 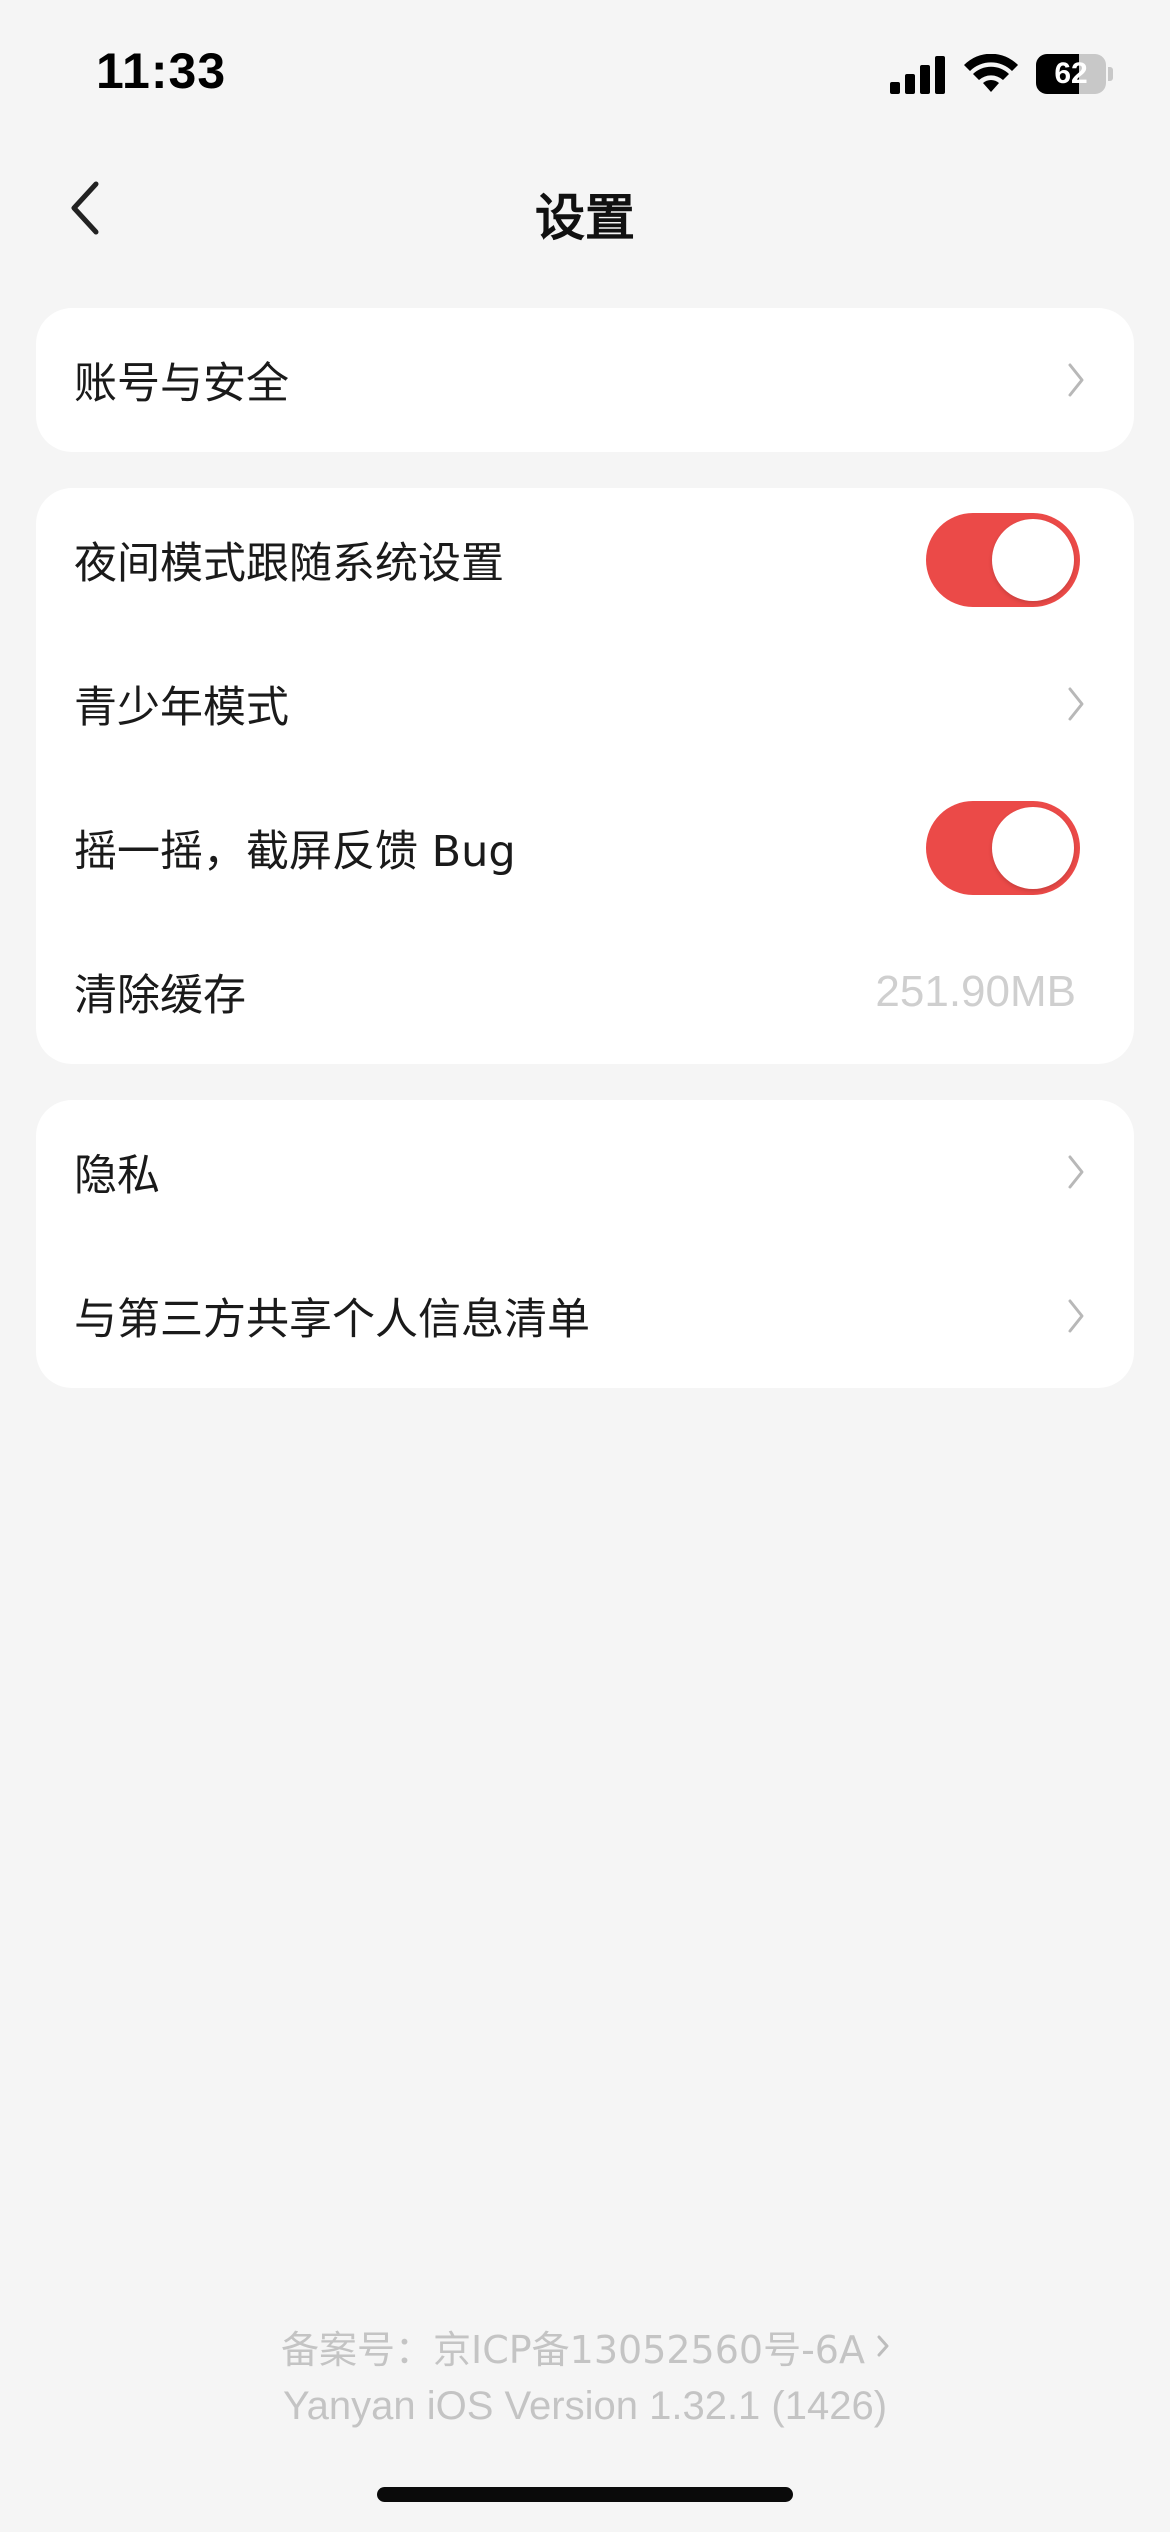 I want to click on icp-text: 备案号：京ICP备13052560号-6A, so click(x=573, y=2349).